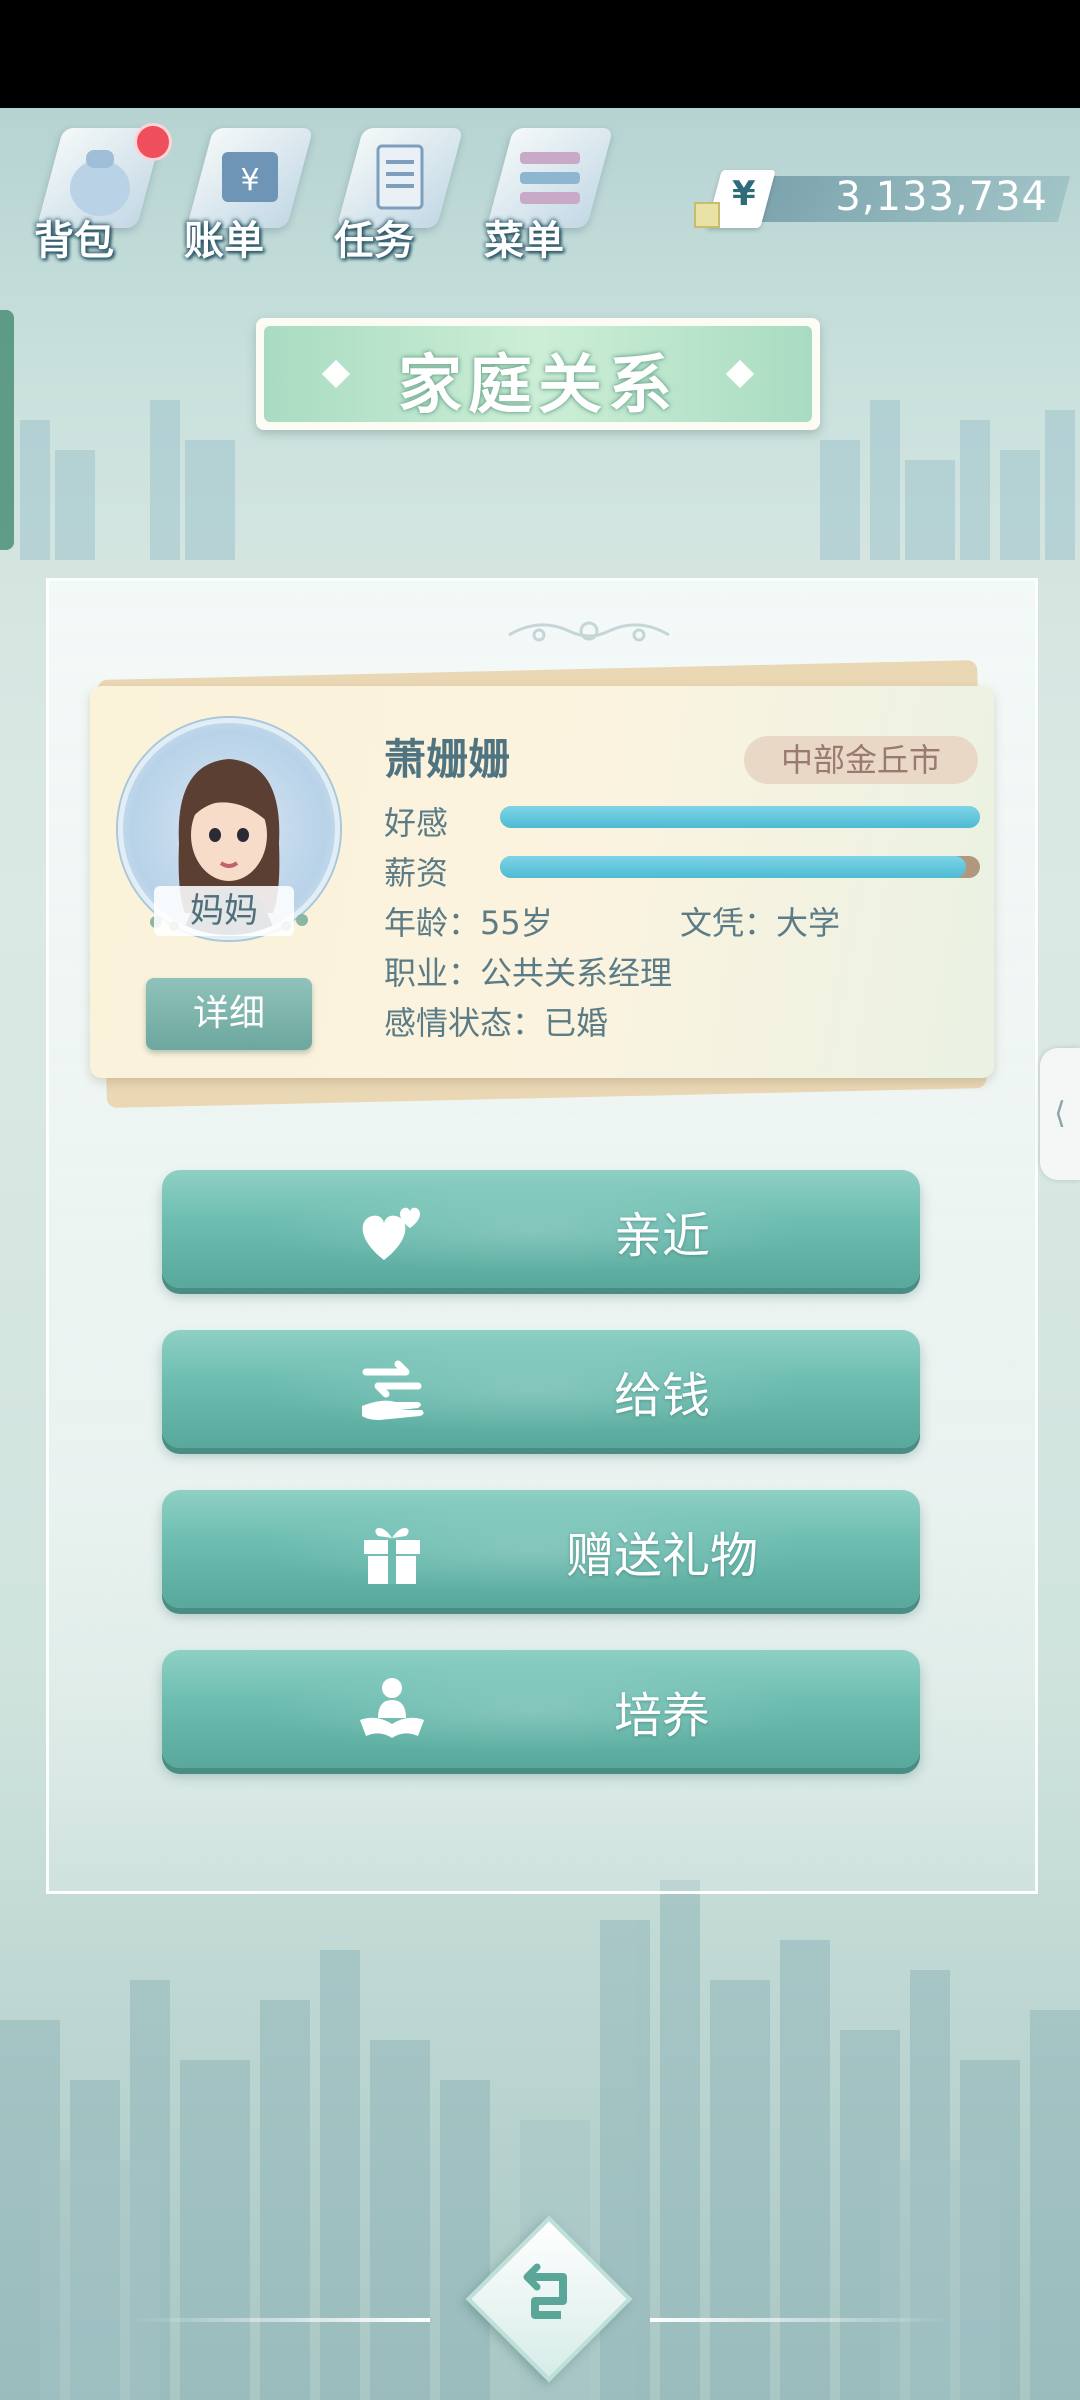 The height and width of the screenshot is (2400, 1080). What do you see at coordinates (229, 1014) in the screenshot?
I see `detail-button: 详细` at bounding box center [229, 1014].